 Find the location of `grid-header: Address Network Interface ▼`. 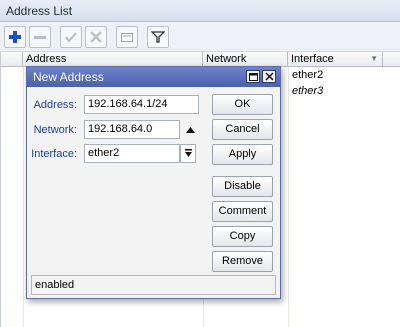

grid-header: Address Network Interface ▼ is located at coordinates (200, 59).